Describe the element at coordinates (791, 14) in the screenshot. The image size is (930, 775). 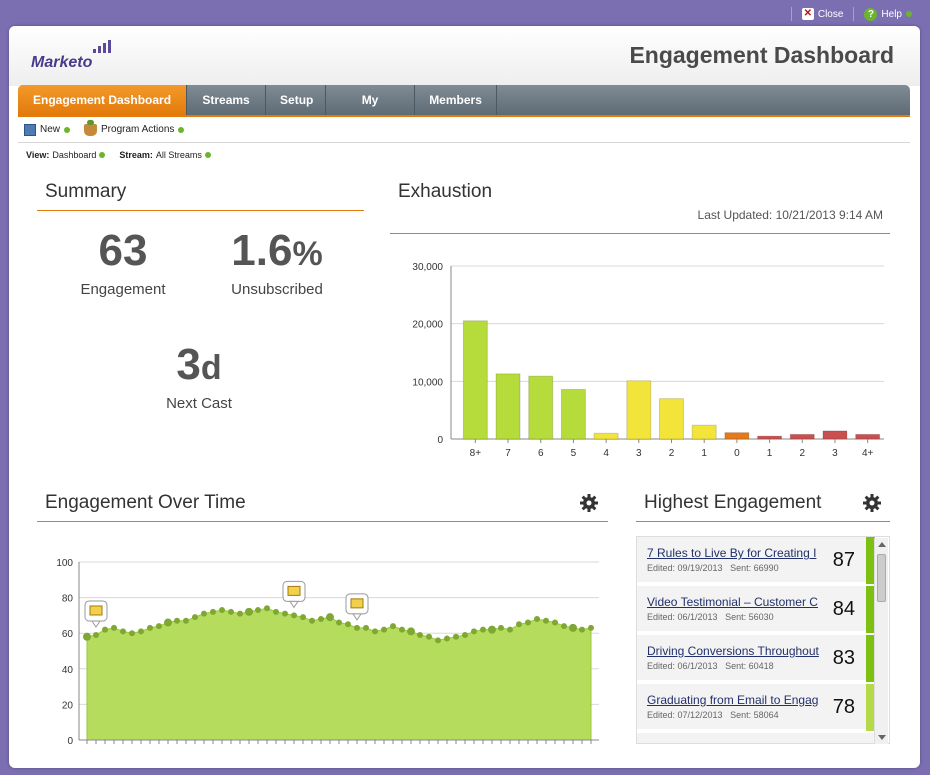
I see `divider` at that location.